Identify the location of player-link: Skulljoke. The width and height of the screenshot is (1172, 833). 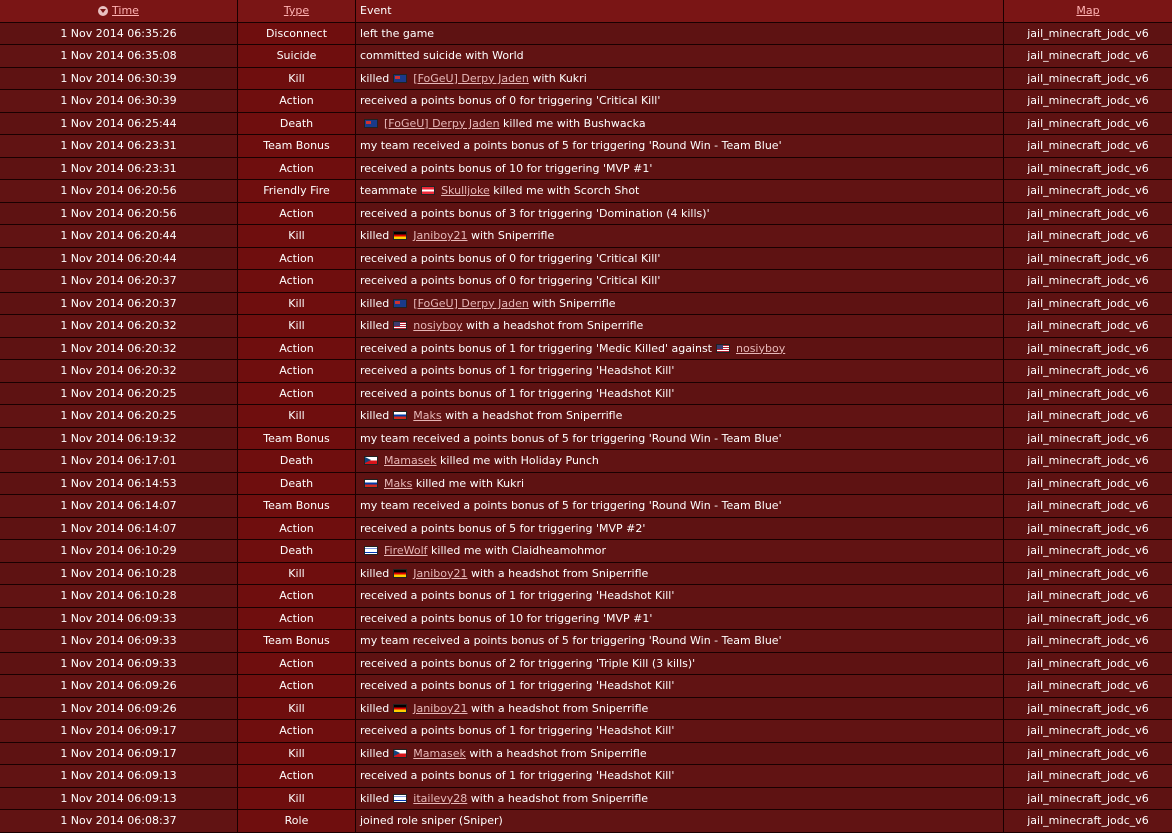
(465, 190).